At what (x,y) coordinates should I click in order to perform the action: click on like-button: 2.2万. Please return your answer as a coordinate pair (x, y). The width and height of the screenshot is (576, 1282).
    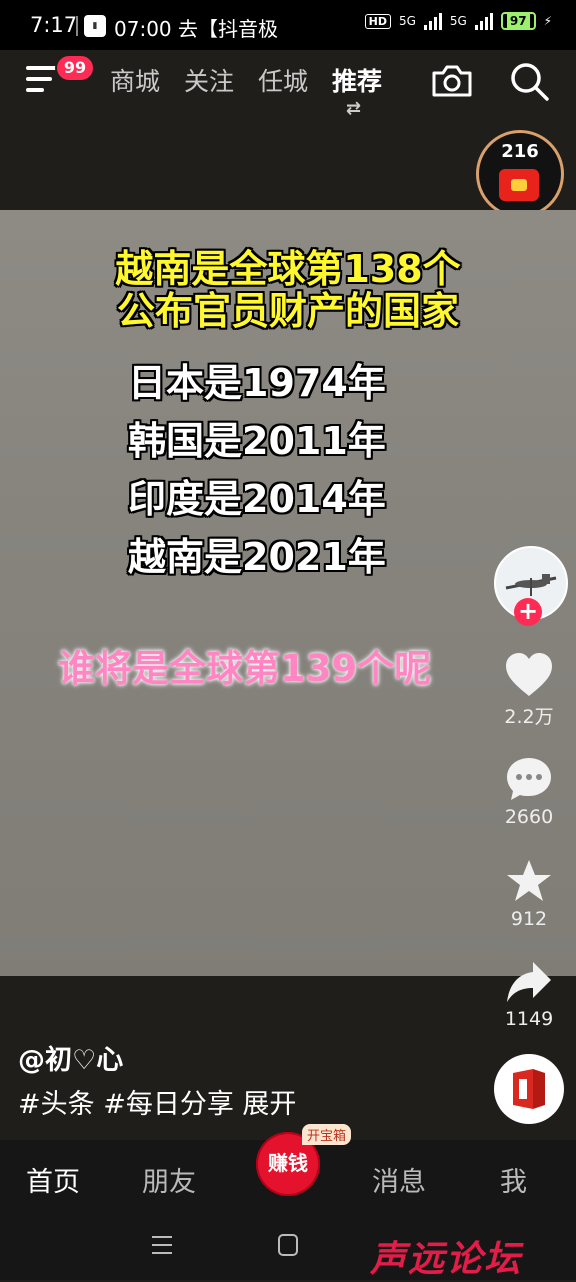
    Looking at the image, I should click on (529, 690).